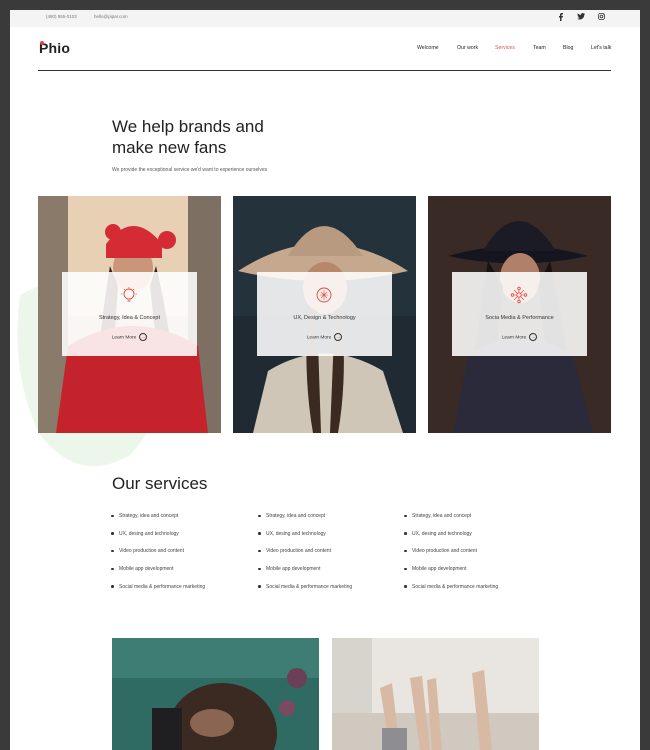 The image size is (650, 750). I want to click on phone-number: (480) 555-0103, so click(61, 16).